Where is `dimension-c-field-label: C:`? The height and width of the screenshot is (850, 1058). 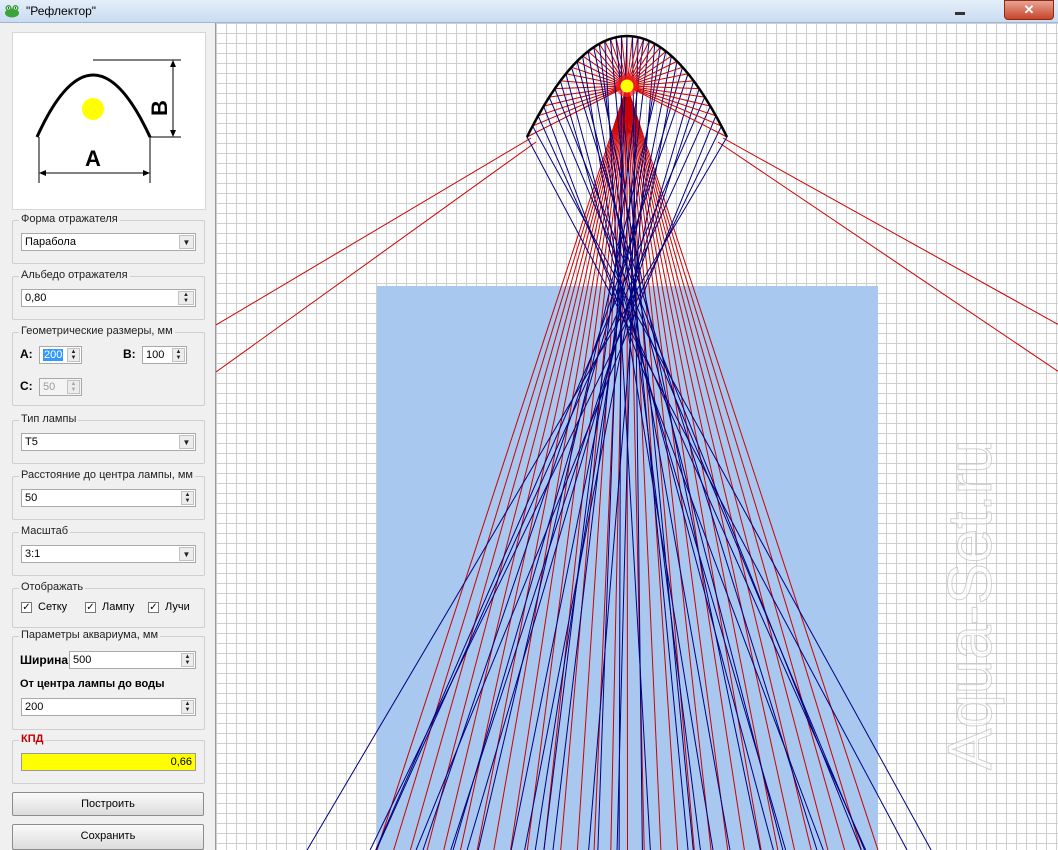
dimension-c-field-label: C: is located at coordinates (26, 386).